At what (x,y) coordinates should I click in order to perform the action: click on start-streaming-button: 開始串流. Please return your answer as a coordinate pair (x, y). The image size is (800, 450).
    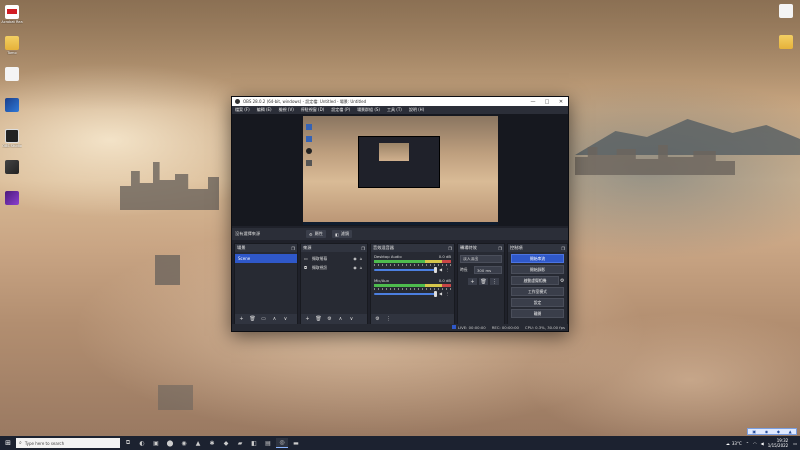
    Looking at the image, I should click on (537, 258).